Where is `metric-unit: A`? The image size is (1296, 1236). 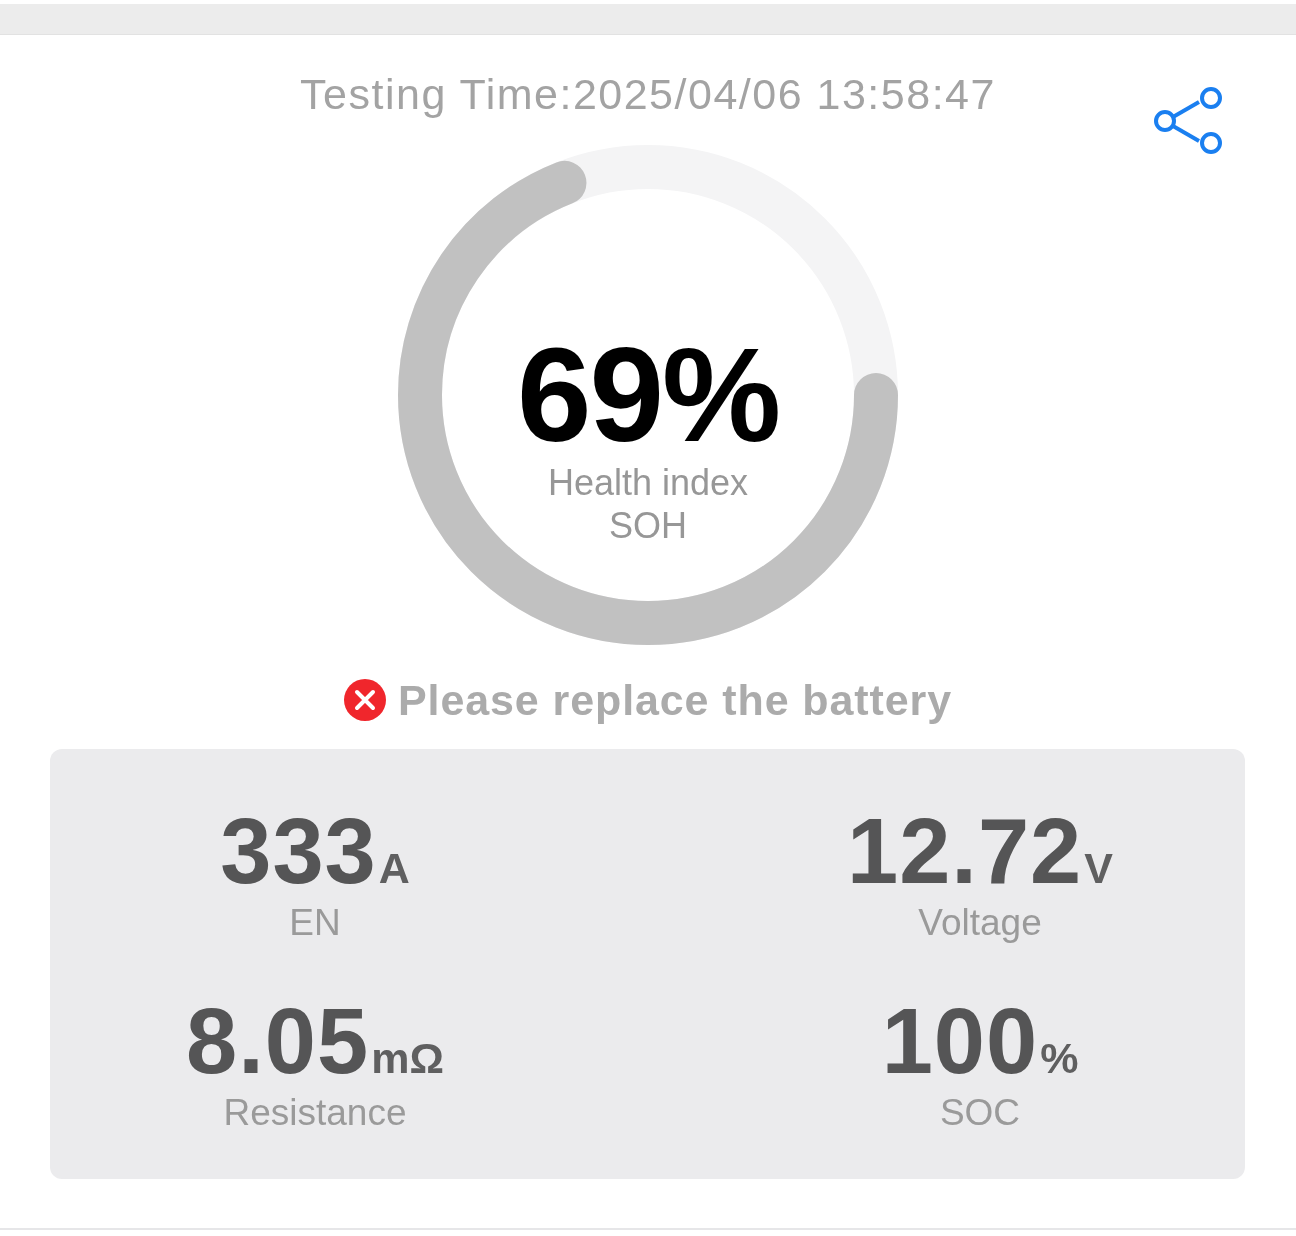
metric-unit: A is located at coordinates (394, 868).